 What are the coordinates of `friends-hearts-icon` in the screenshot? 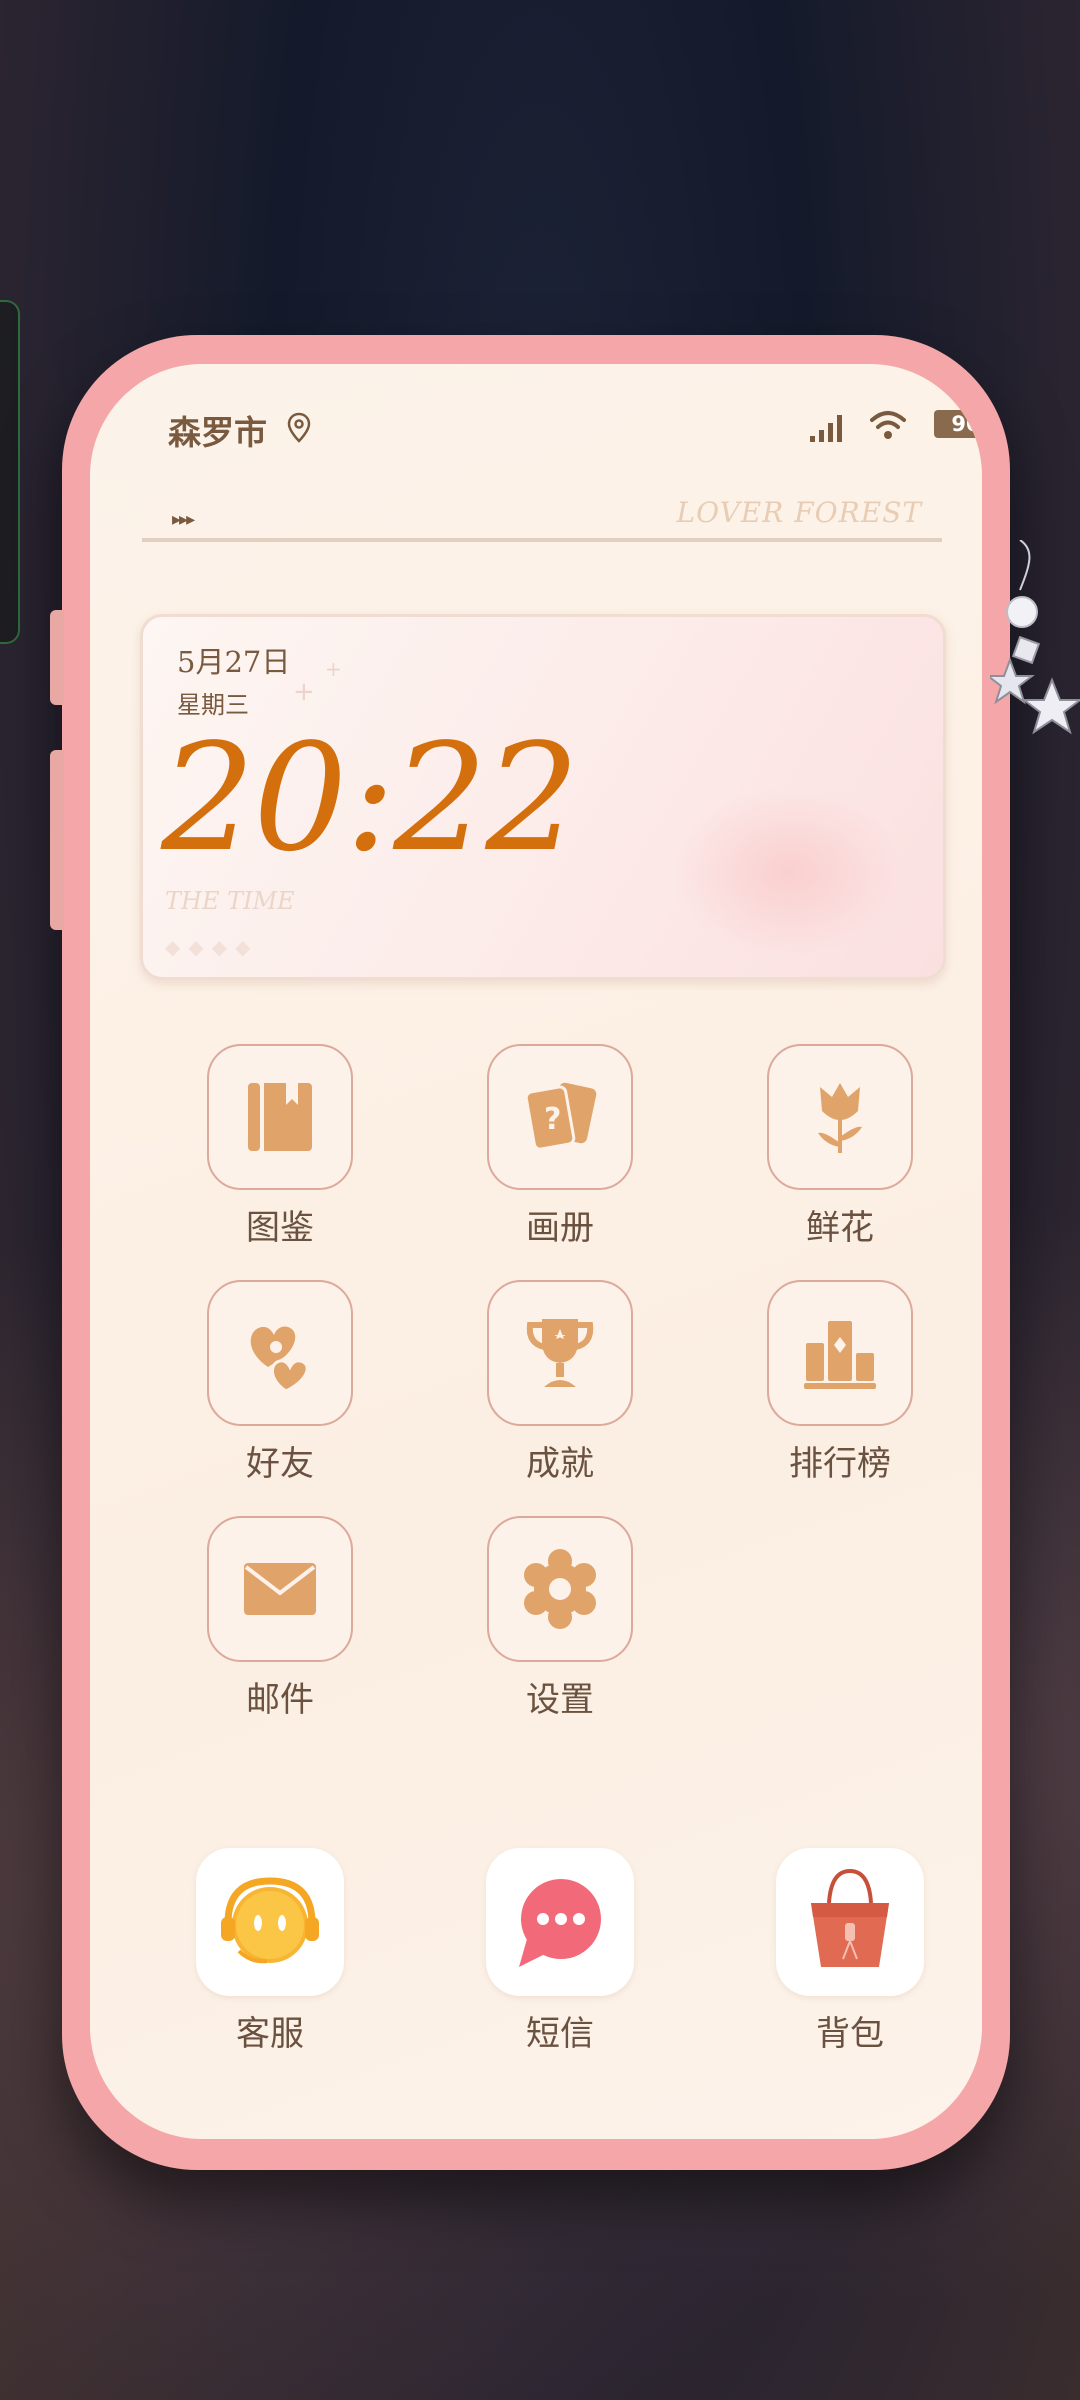 It's located at (279, 1359).